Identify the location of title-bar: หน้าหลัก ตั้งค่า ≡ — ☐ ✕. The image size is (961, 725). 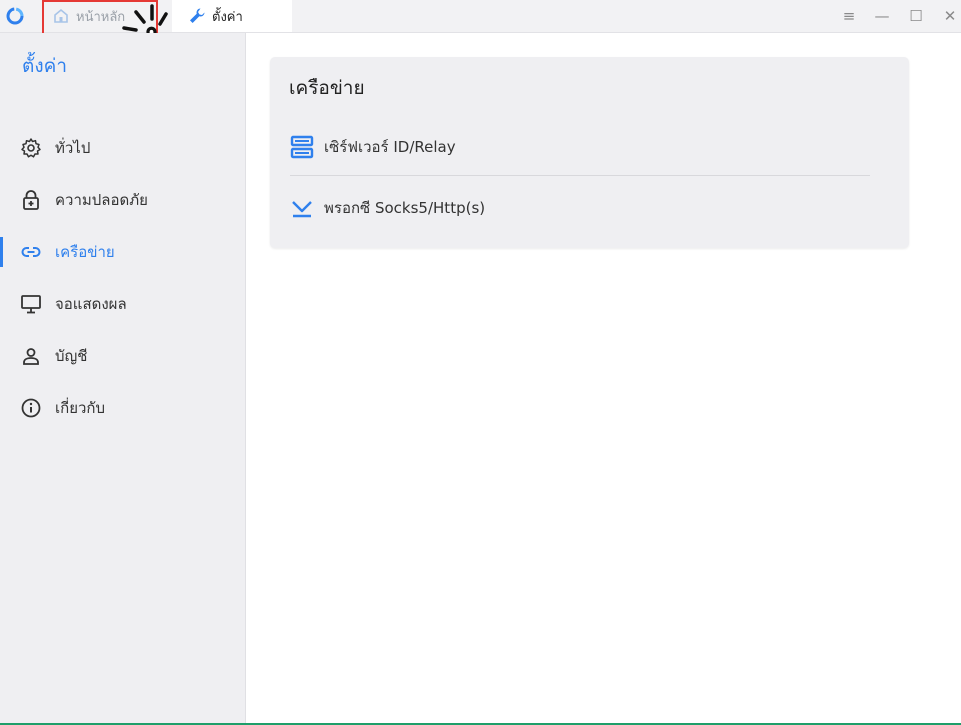
(480, 16).